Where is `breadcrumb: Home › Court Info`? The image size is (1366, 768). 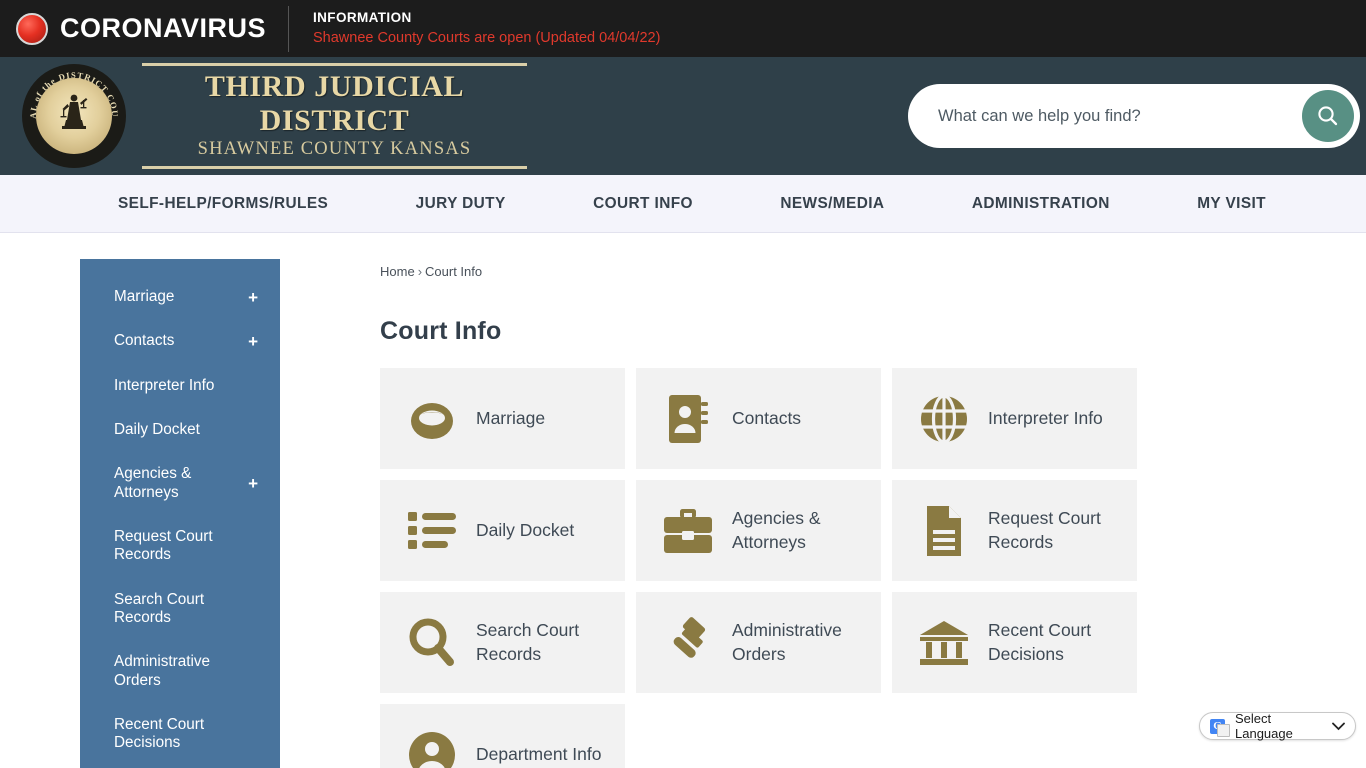
breadcrumb: Home › Court Info is located at coordinates (873, 271).